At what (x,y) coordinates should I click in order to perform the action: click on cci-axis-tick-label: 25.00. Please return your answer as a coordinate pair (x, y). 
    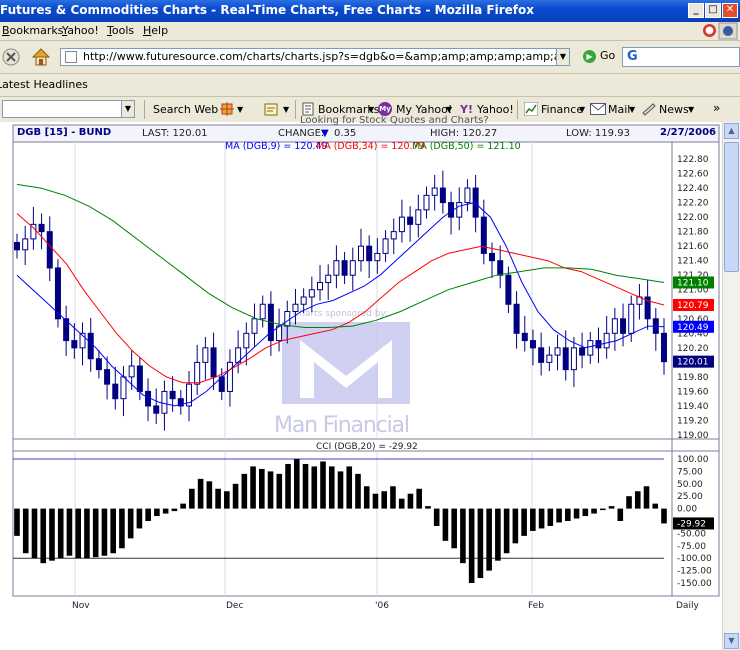
    Looking at the image, I should click on (690, 497).